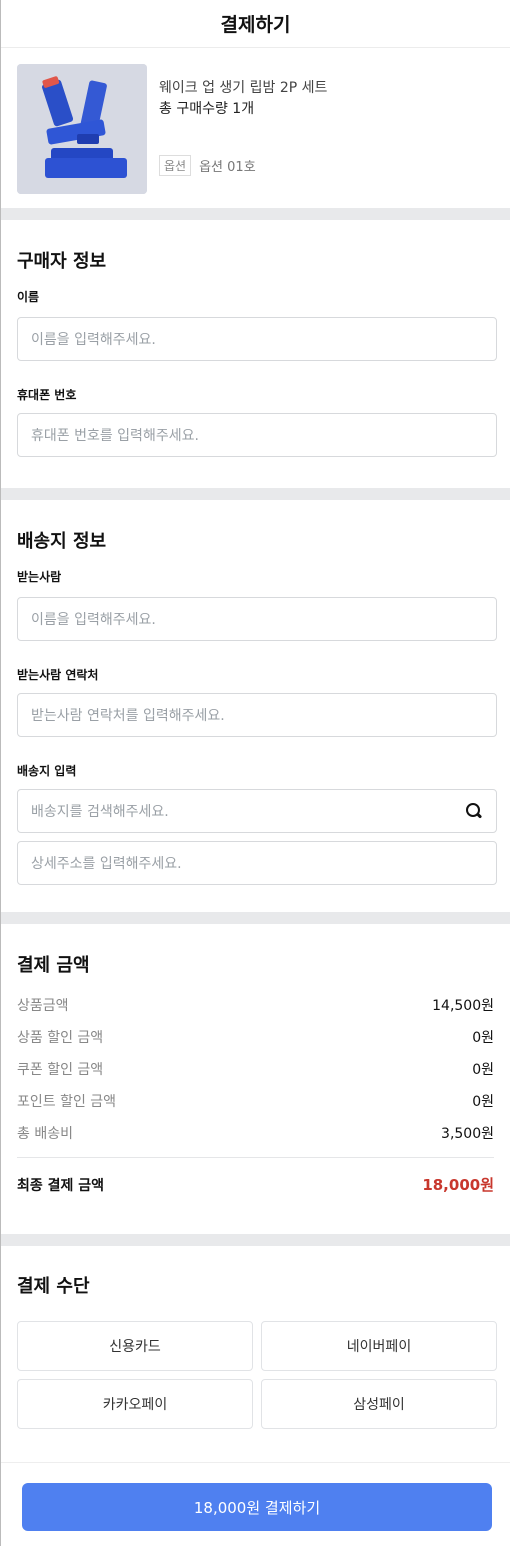 This screenshot has width=510, height=1546. I want to click on amount-row-product: 상품금액 14,500원, so click(255, 1005).